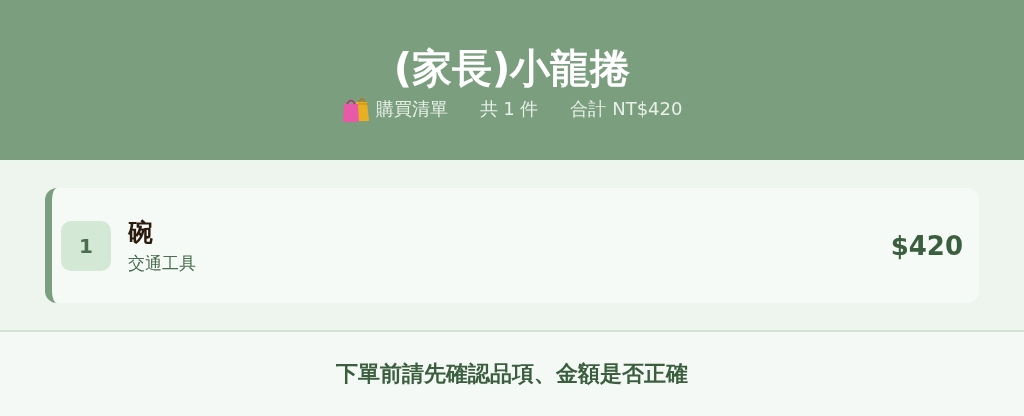  Describe the element at coordinates (512, 374) in the screenshot. I see `notice-text: 下單前請先確認品項、金額是否正確` at that location.